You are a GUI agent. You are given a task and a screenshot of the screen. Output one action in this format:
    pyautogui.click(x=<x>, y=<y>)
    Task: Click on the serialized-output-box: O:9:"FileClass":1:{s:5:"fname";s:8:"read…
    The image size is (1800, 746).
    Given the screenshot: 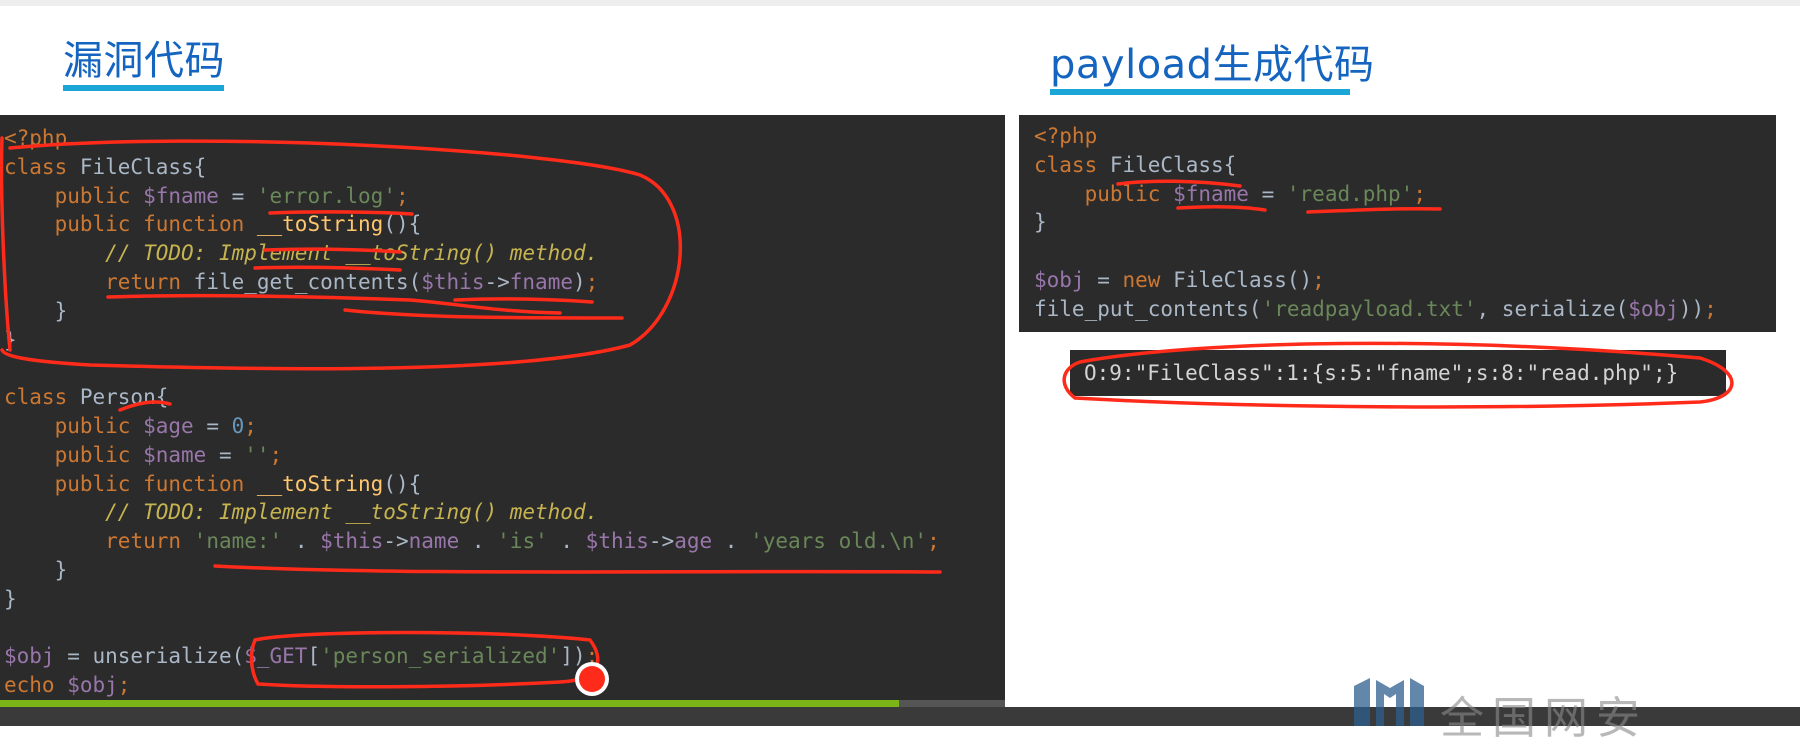 What is the action you would take?
    pyautogui.click(x=1398, y=373)
    